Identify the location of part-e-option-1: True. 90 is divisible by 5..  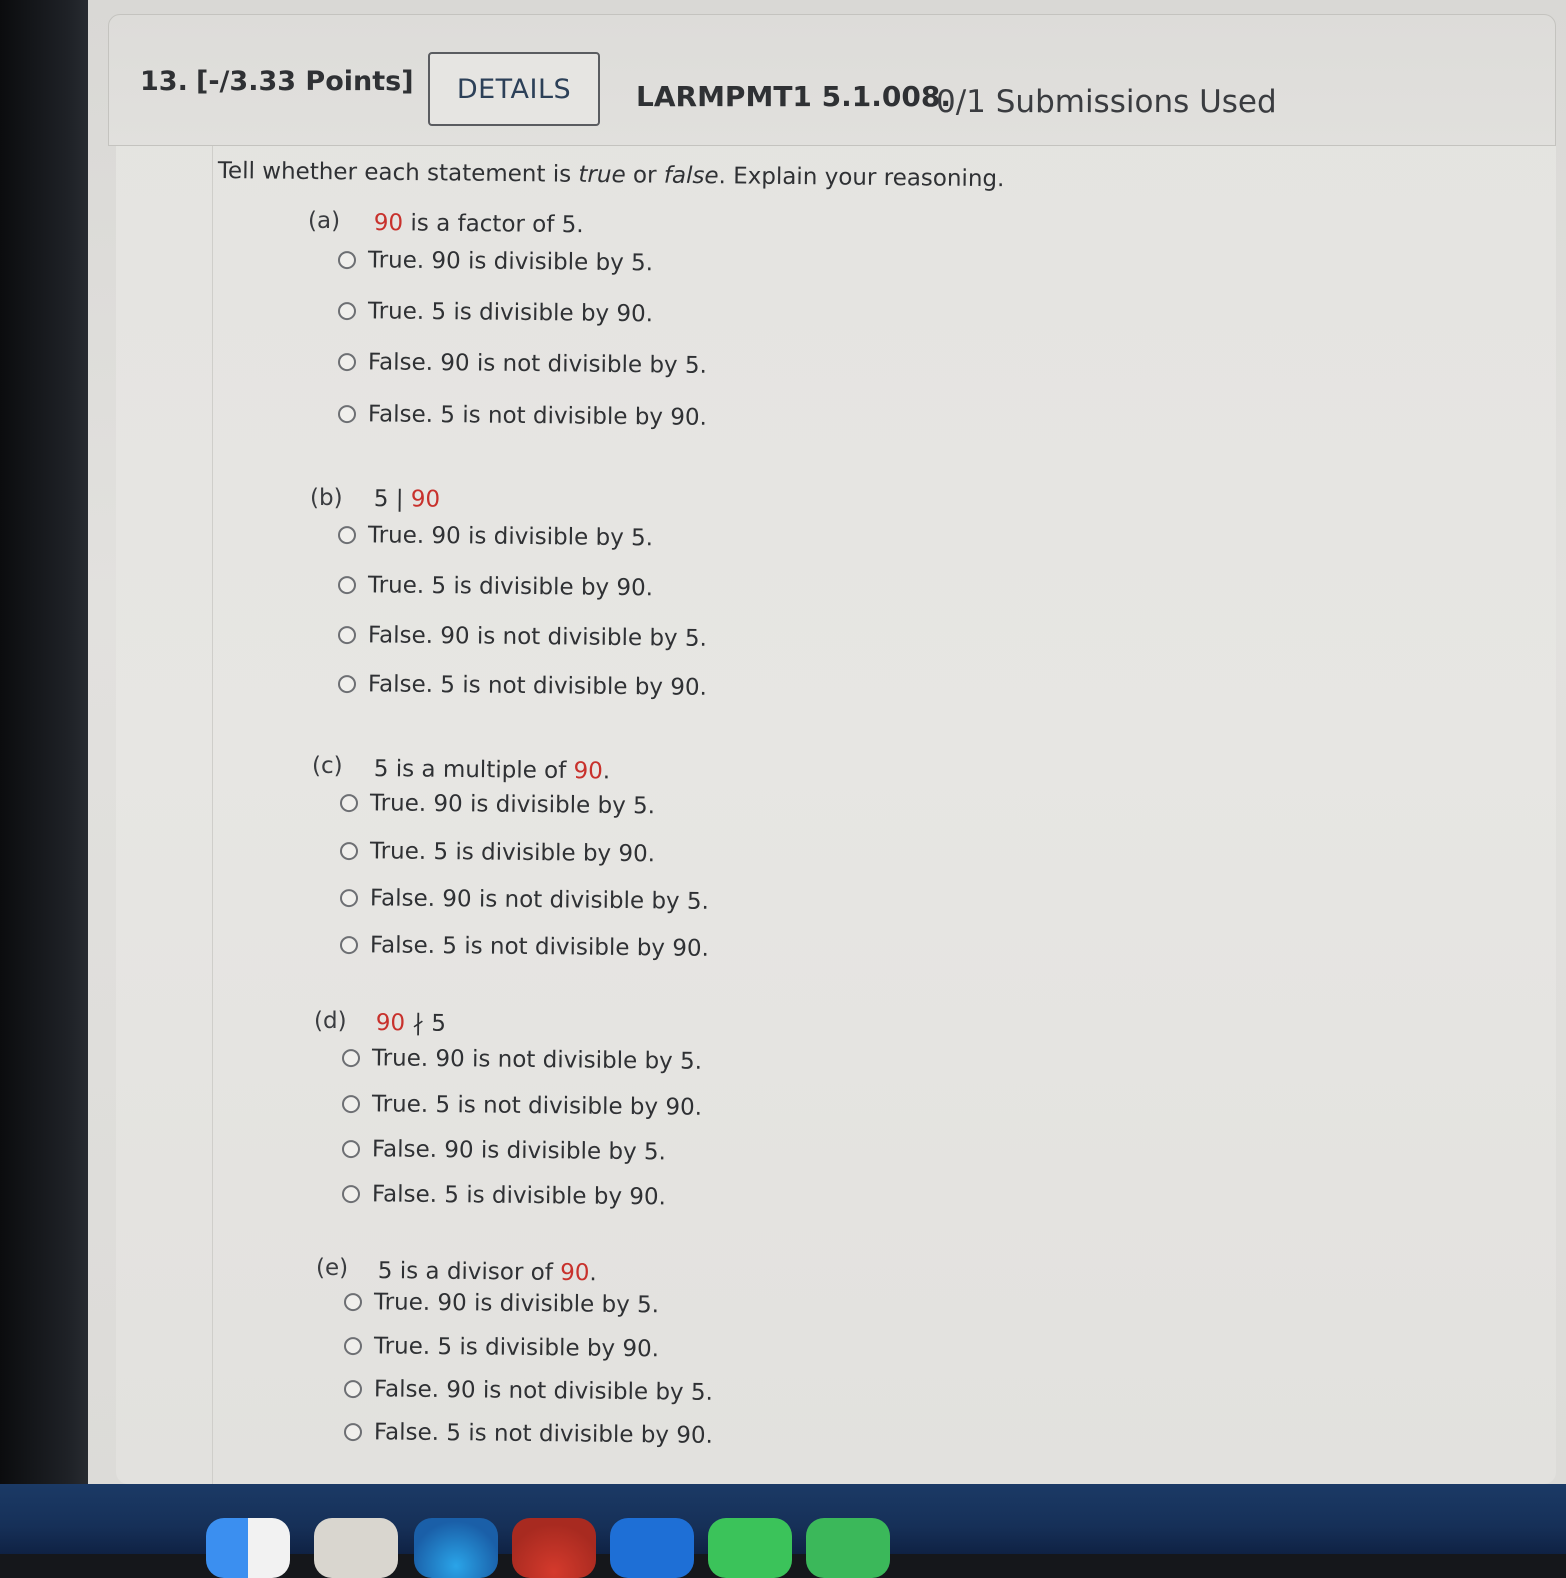
(501, 1304).